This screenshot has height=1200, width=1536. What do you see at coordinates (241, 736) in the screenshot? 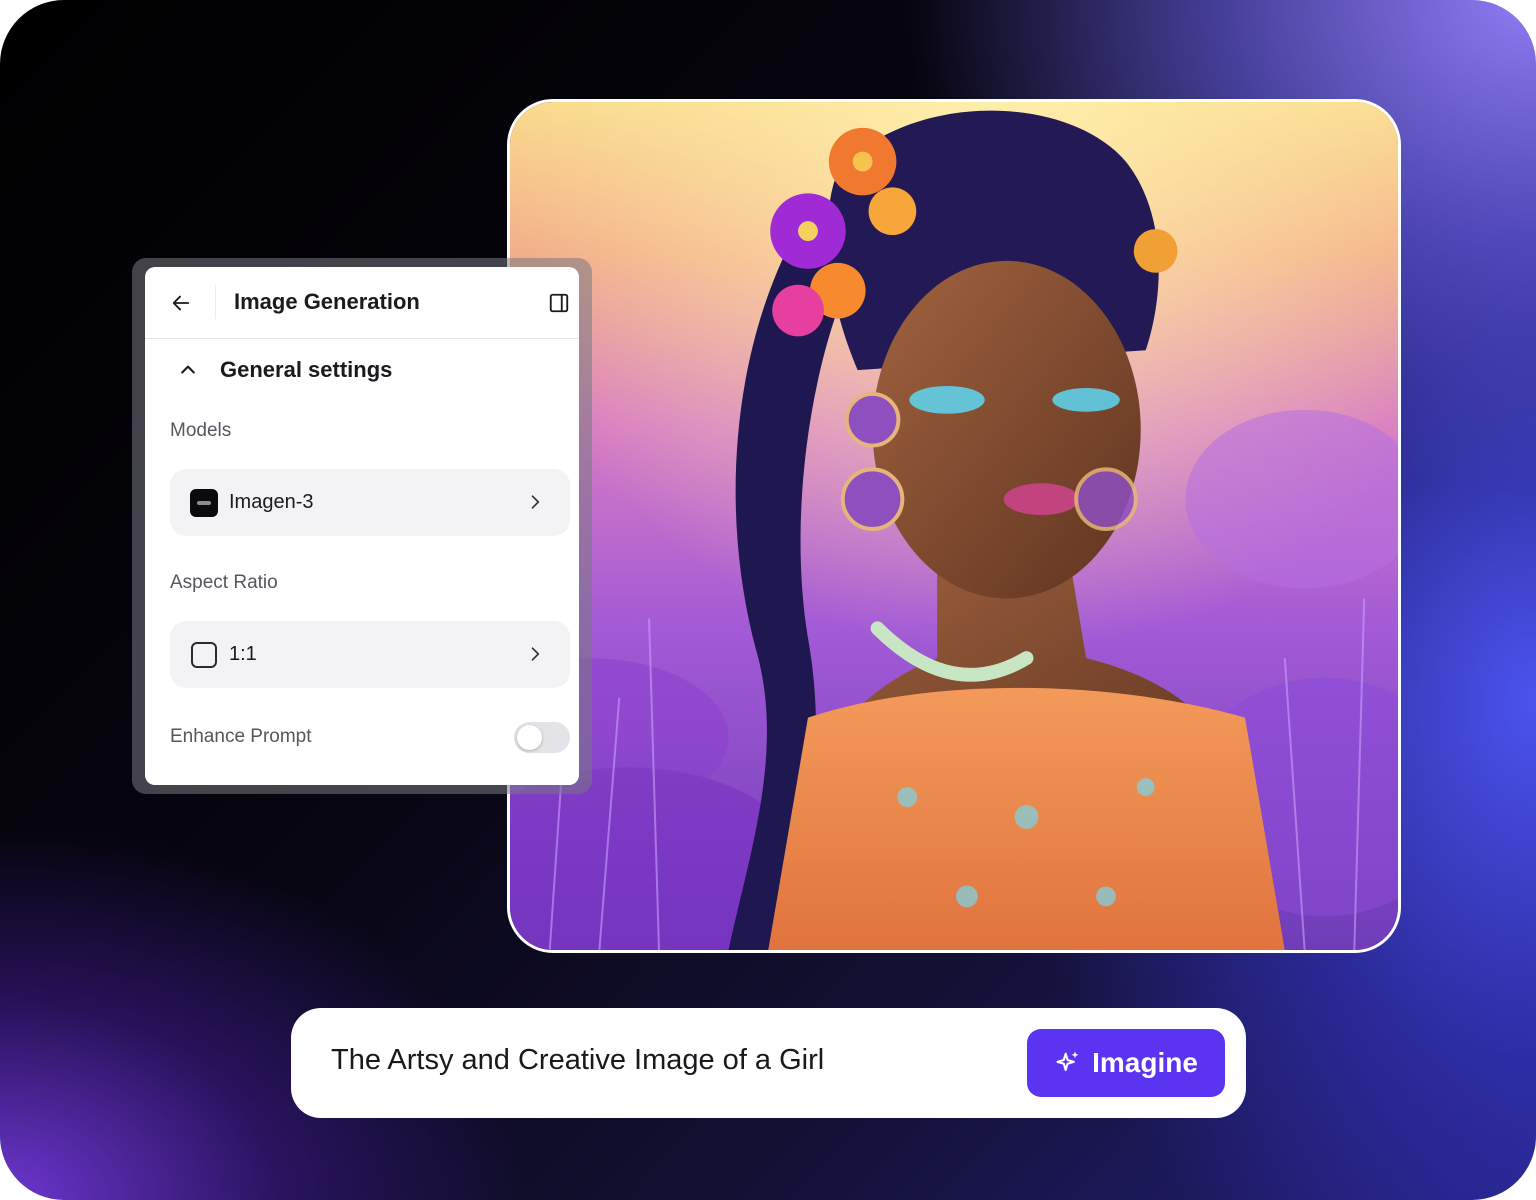
I see `enhance-prompt-label: Enhance Prompt` at bounding box center [241, 736].